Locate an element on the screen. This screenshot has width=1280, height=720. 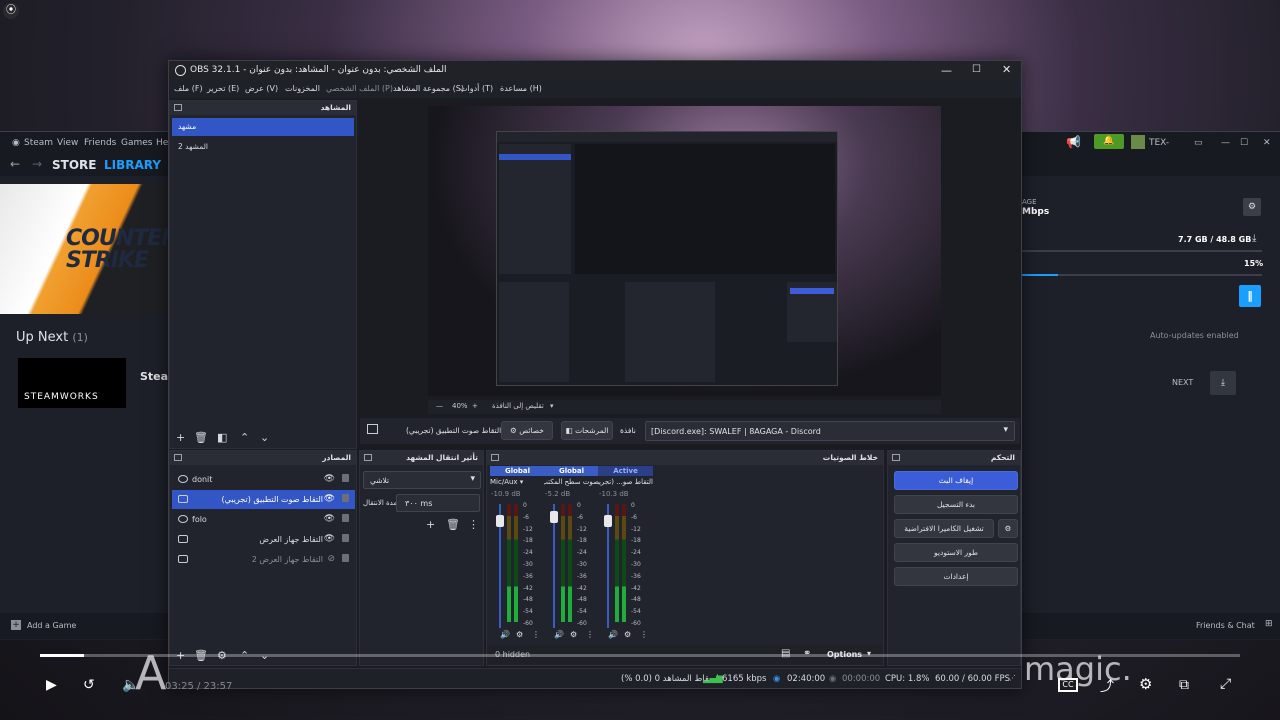
eye-hidden-icon: ⊘ is located at coordinates (331, 559).